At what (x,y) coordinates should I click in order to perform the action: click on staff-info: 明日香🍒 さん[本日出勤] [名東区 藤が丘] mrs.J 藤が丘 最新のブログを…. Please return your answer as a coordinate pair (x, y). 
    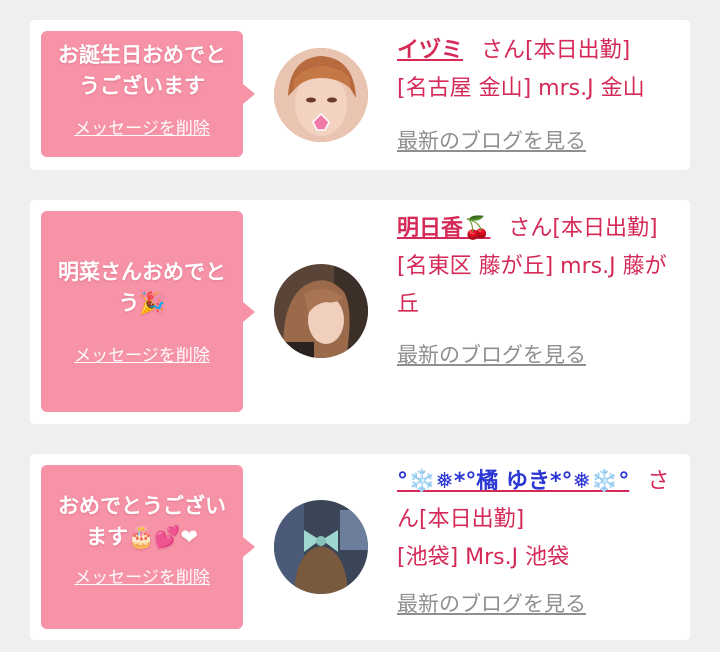
    Looking at the image, I should click on (540, 292).